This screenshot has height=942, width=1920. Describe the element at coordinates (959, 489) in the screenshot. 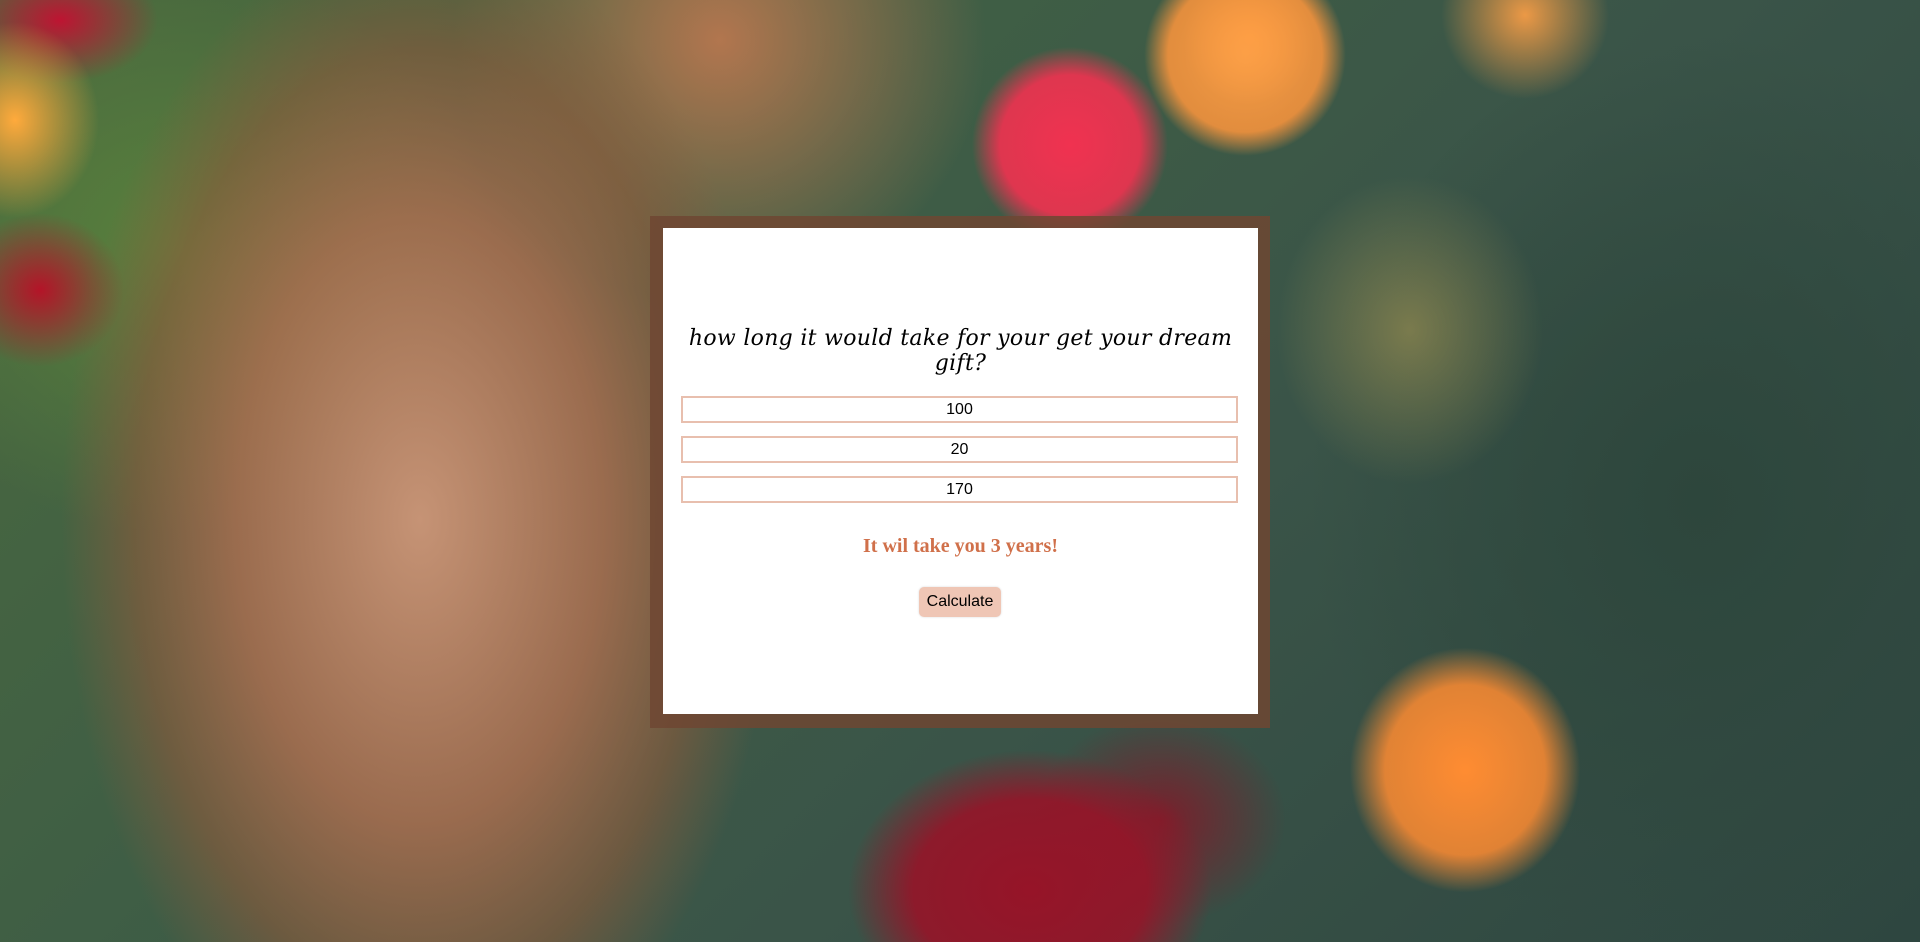

I see `gift-price-input` at that location.